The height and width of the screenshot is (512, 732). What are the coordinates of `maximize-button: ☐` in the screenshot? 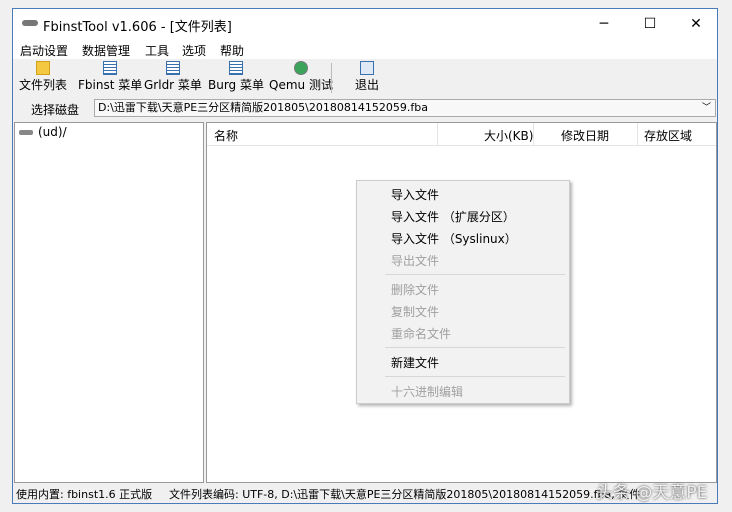 It's located at (650, 24).